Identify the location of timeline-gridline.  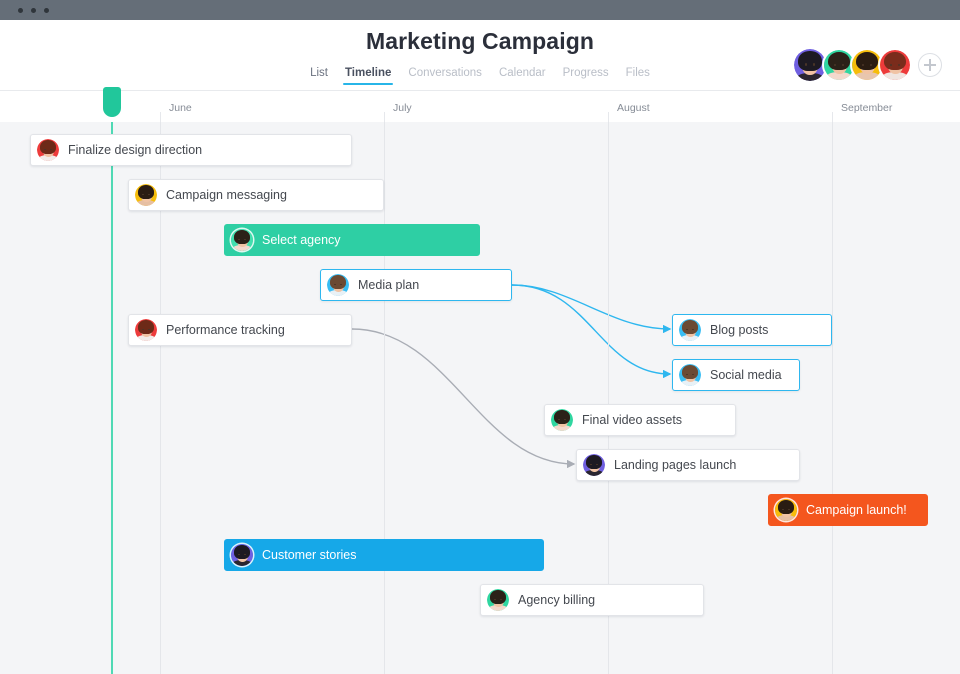
(384, 398).